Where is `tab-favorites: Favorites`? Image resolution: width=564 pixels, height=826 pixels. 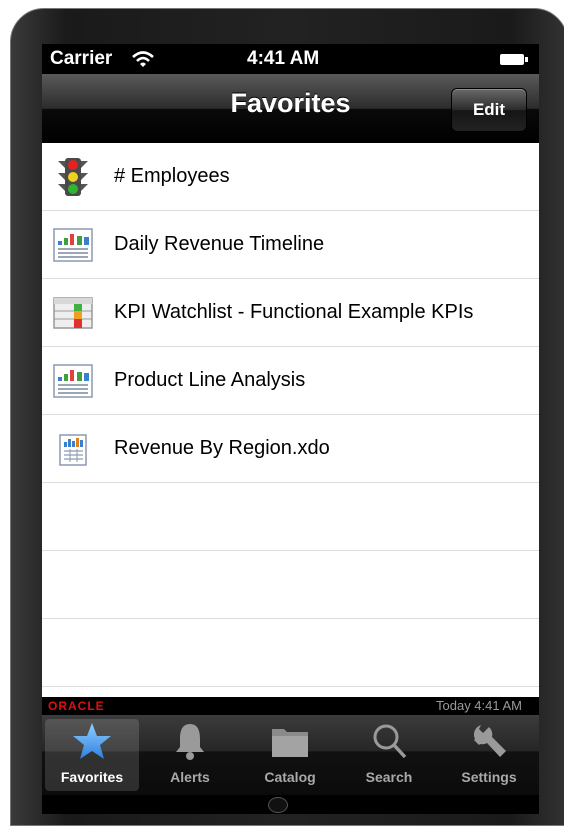
tab-favorites: Favorites is located at coordinates (92, 755).